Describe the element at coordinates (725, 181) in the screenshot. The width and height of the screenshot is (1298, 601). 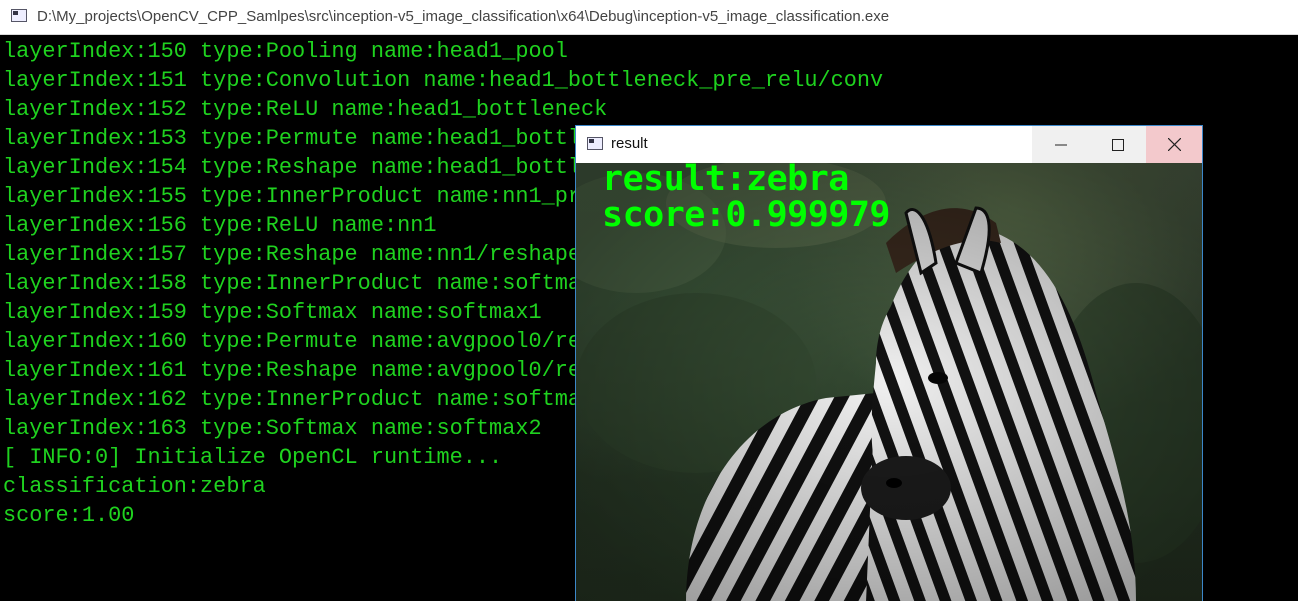
I see `overlay-result-label: result:zebra` at that location.